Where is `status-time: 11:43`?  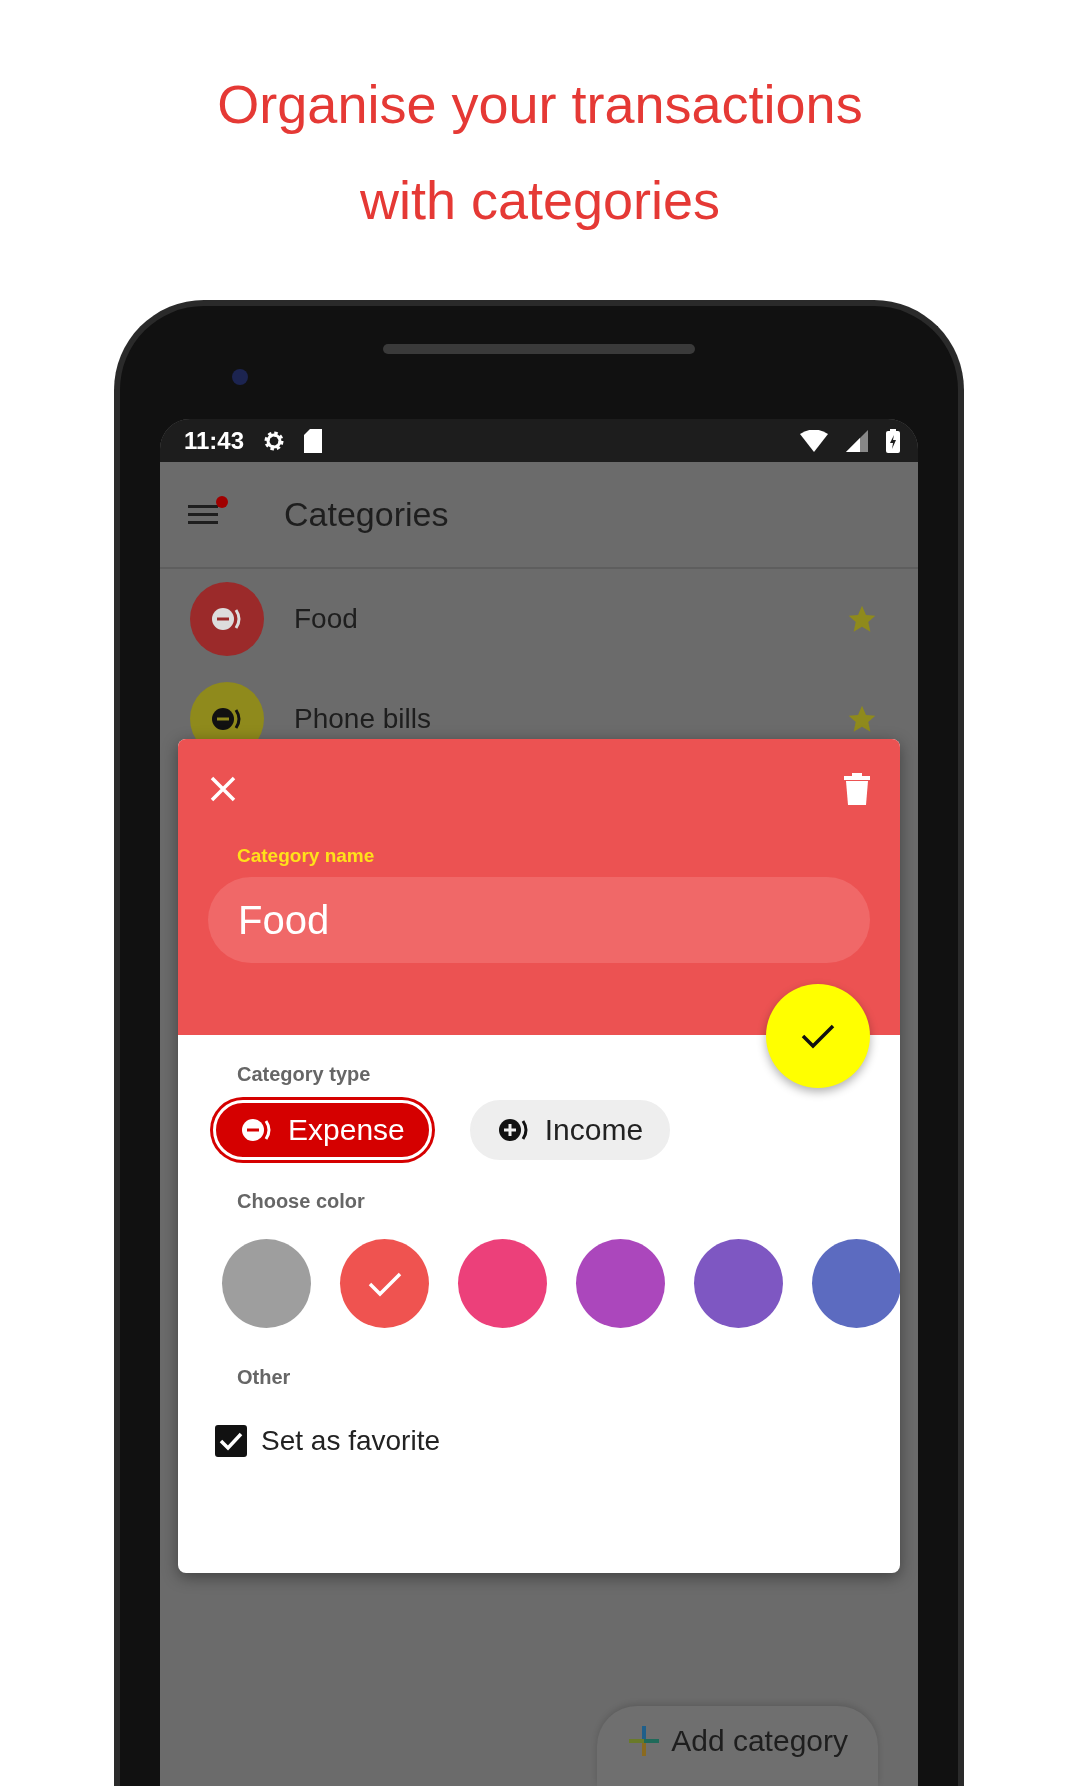 status-time: 11:43 is located at coordinates (214, 440).